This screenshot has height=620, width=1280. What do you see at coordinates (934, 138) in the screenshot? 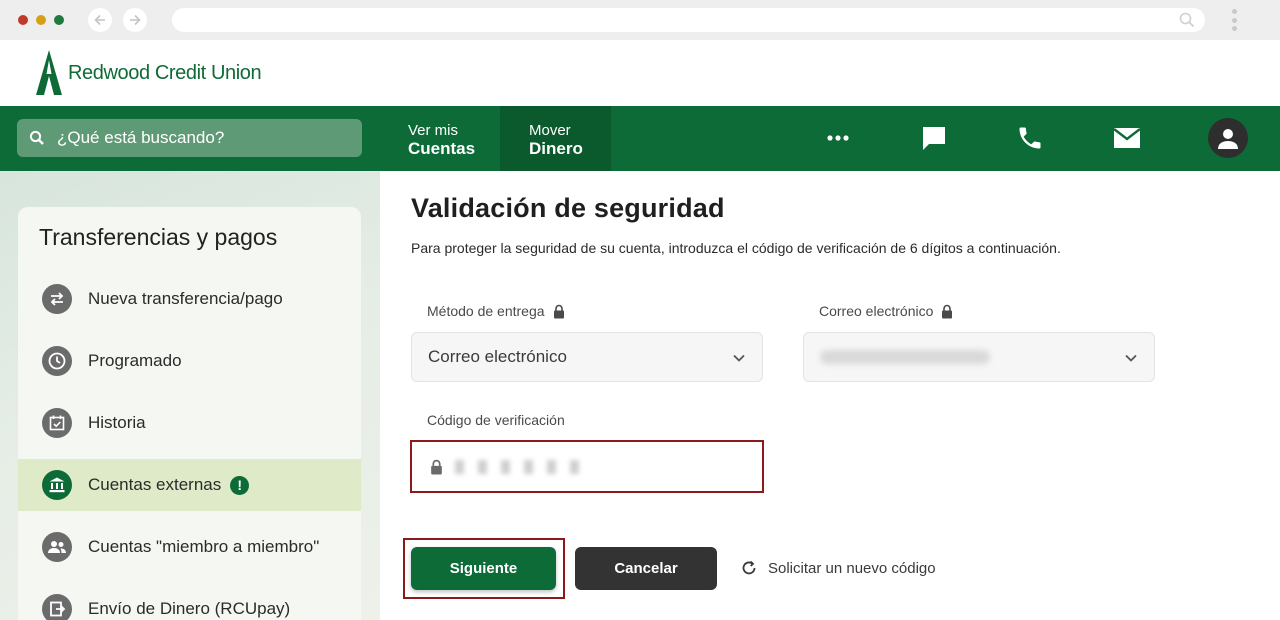
I see `chat-icon` at bounding box center [934, 138].